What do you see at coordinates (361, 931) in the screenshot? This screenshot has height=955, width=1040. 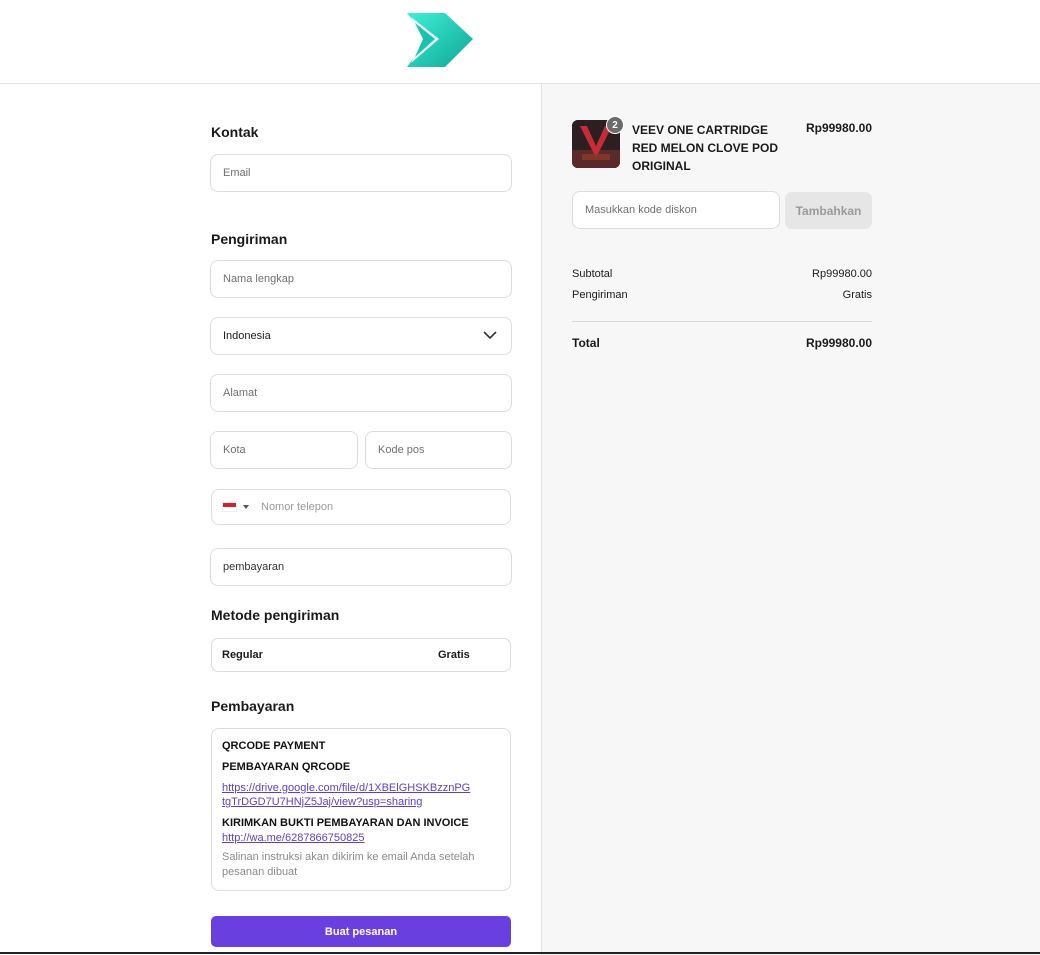 I see `place-order-button: Buat pesanan` at bounding box center [361, 931].